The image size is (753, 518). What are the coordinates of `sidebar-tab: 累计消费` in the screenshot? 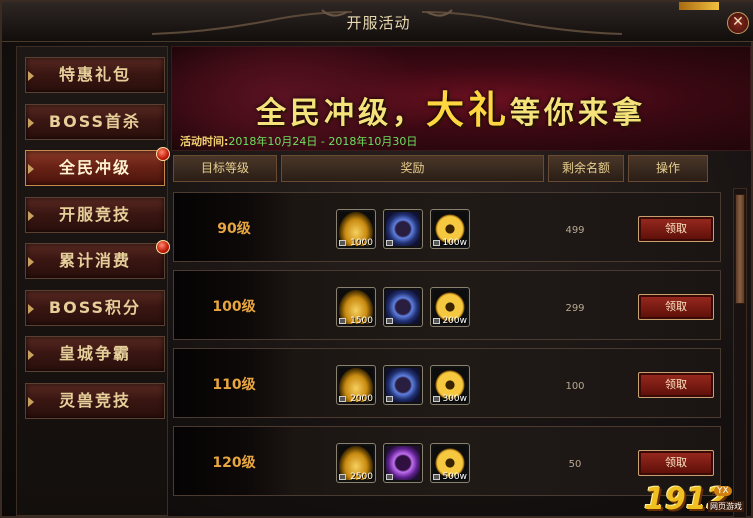 It's located at (97, 259).